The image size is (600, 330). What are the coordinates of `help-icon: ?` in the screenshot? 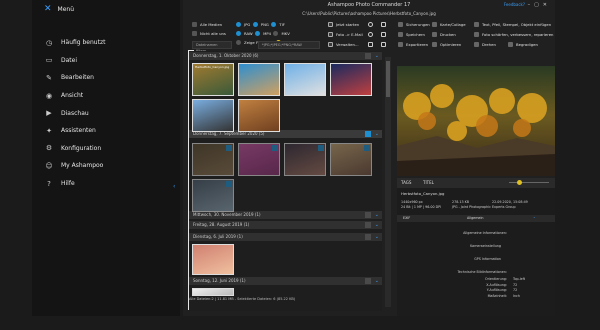 It's located at (49, 183).